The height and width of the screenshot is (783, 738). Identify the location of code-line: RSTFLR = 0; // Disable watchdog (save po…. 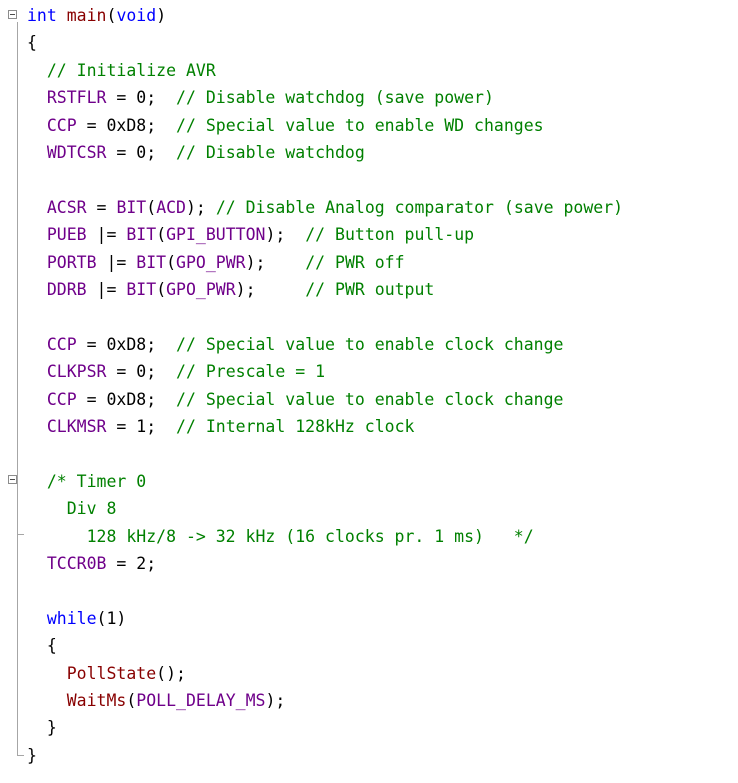
(260, 97).